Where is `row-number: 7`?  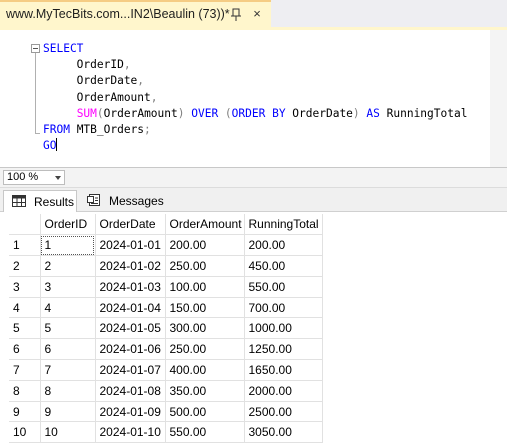 row-number: 7 is located at coordinates (25, 370).